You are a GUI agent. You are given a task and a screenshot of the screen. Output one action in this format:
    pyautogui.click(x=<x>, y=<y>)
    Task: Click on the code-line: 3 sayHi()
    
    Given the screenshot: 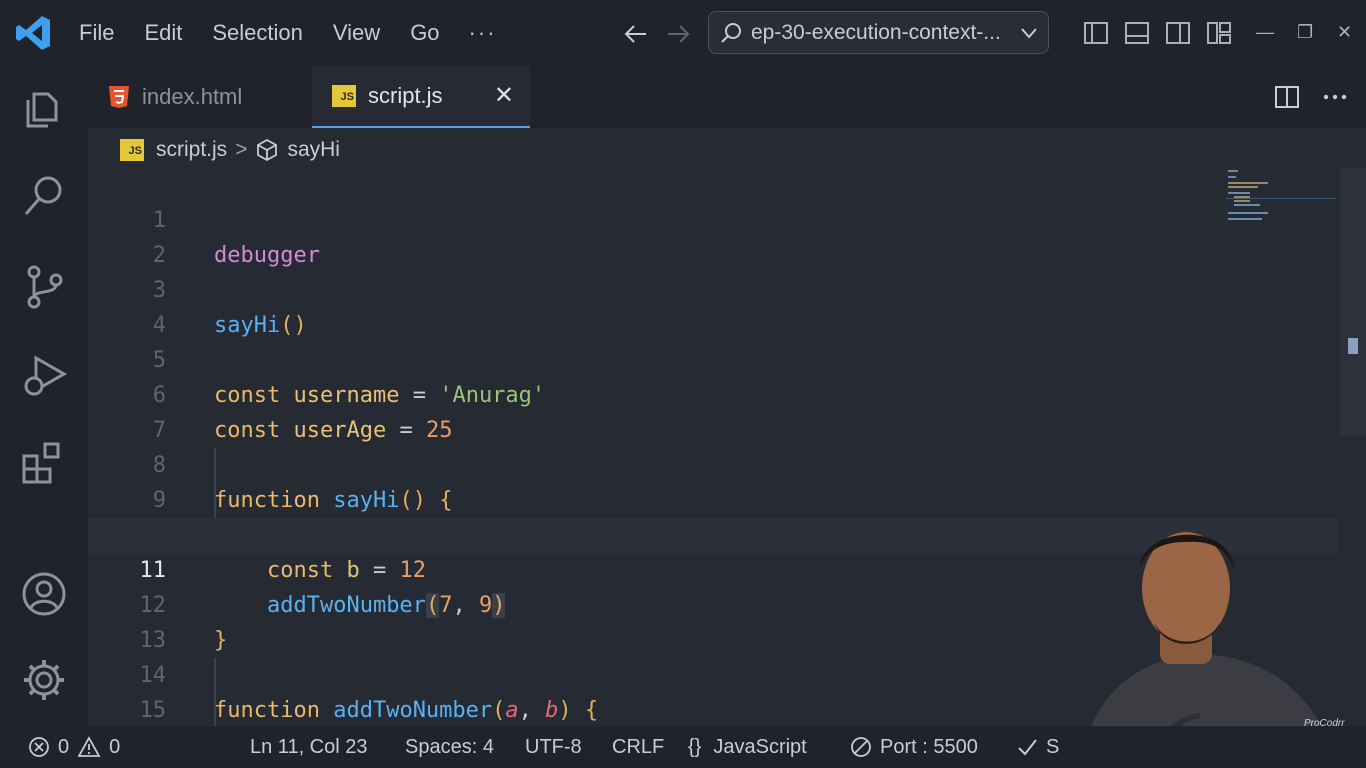 What is the action you would take?
    pyautogui.click(x=713, y=288)
    